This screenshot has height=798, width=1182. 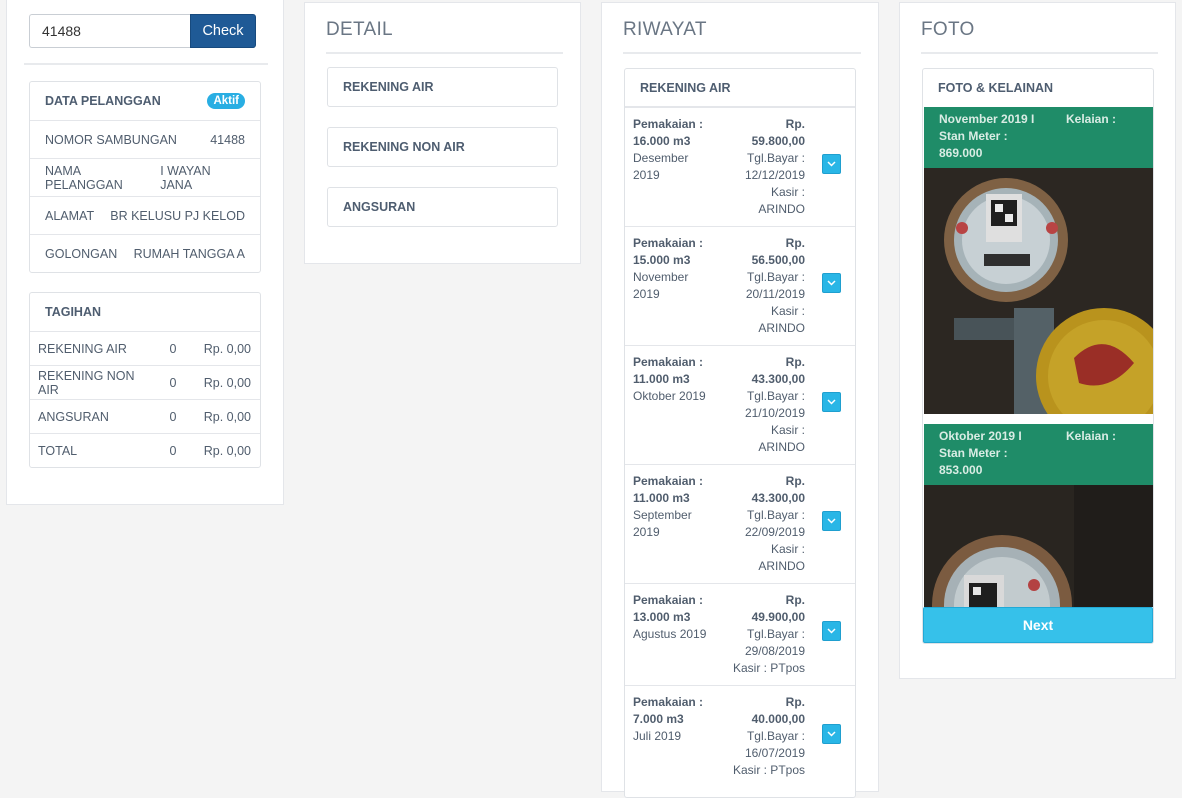 What do you see at coordinates (1039, 28) in the screenshot?
I see `photo-title: FOTO` at bounding box center [1039, 28].